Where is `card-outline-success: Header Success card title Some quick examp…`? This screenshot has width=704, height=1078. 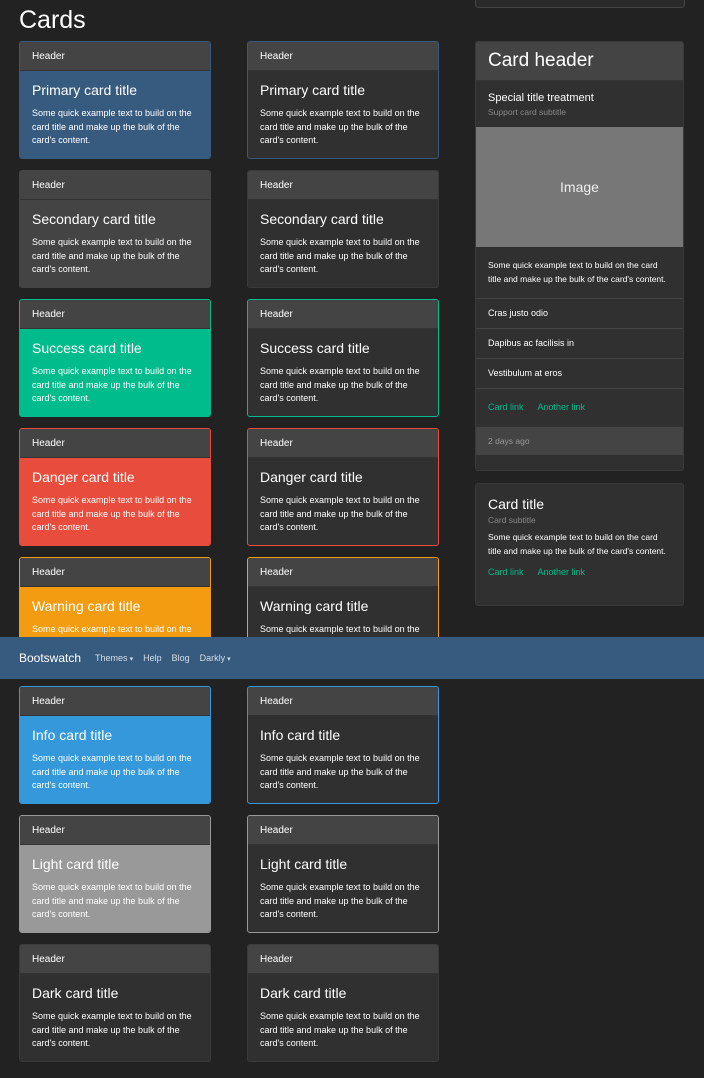 card-outline-success: Header Success card title Some quick examp… is located at coordinates (343, 358).